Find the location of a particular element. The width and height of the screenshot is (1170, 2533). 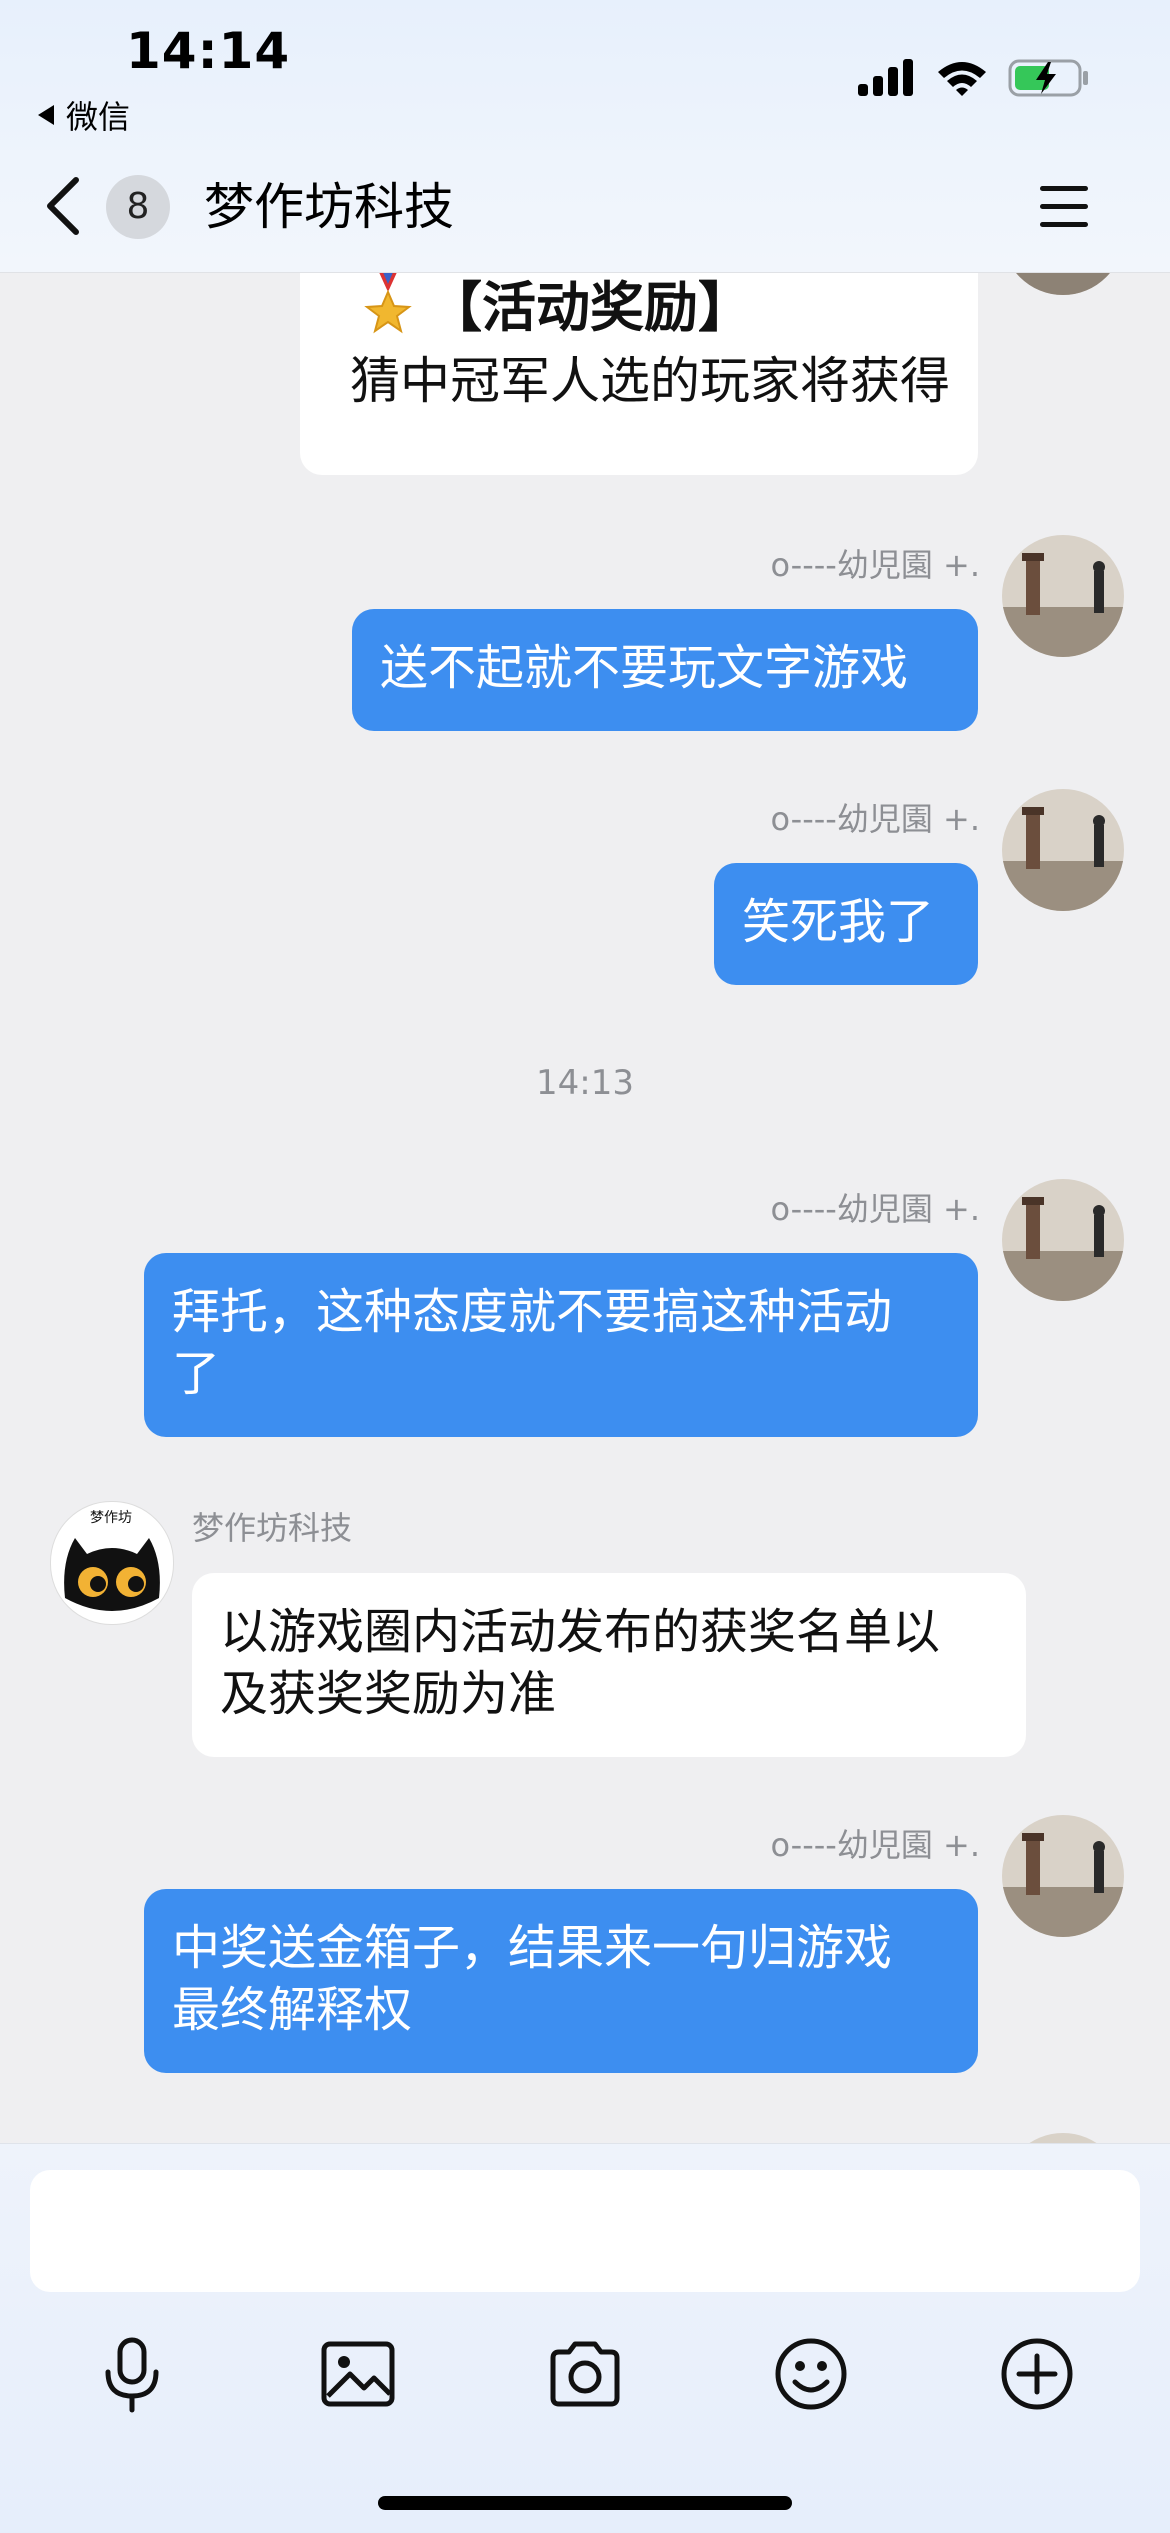

menu-icon is located at coordinates (1064, 207).